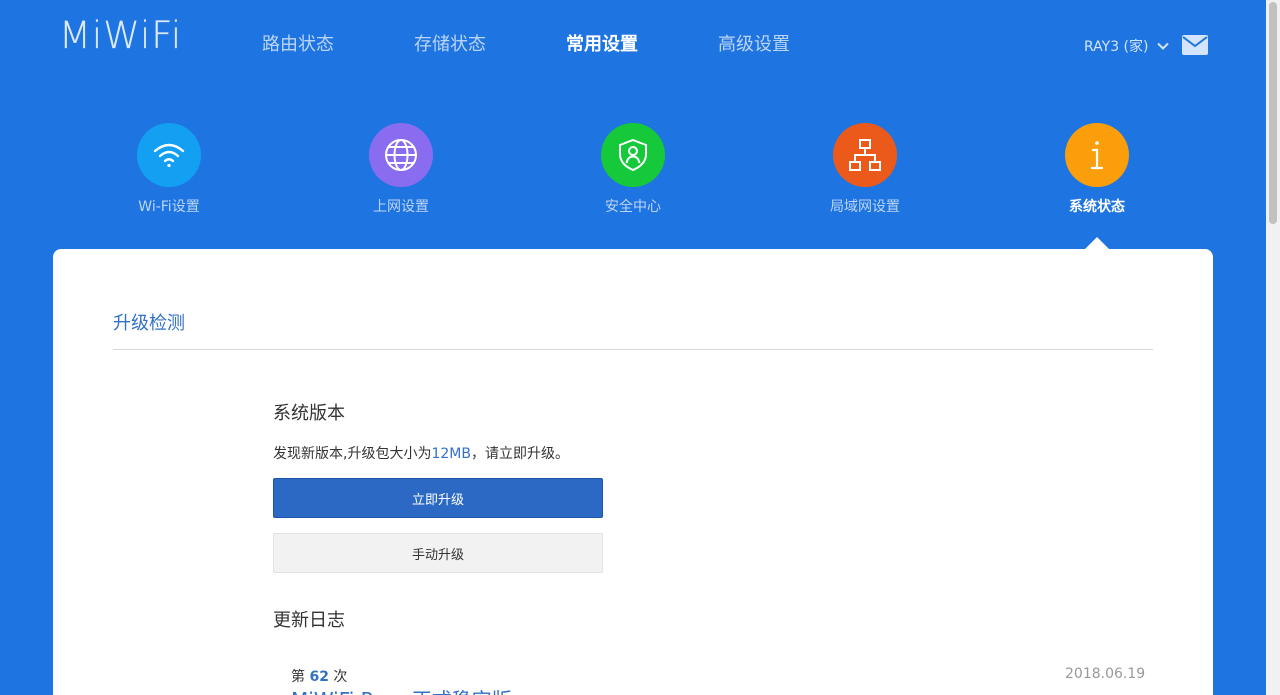 This screenshot has width=1280, height=695. Describe the element at coordinates (169, 207) in the screenshot. I see `category-label: Wi-Fi设置` at that location.